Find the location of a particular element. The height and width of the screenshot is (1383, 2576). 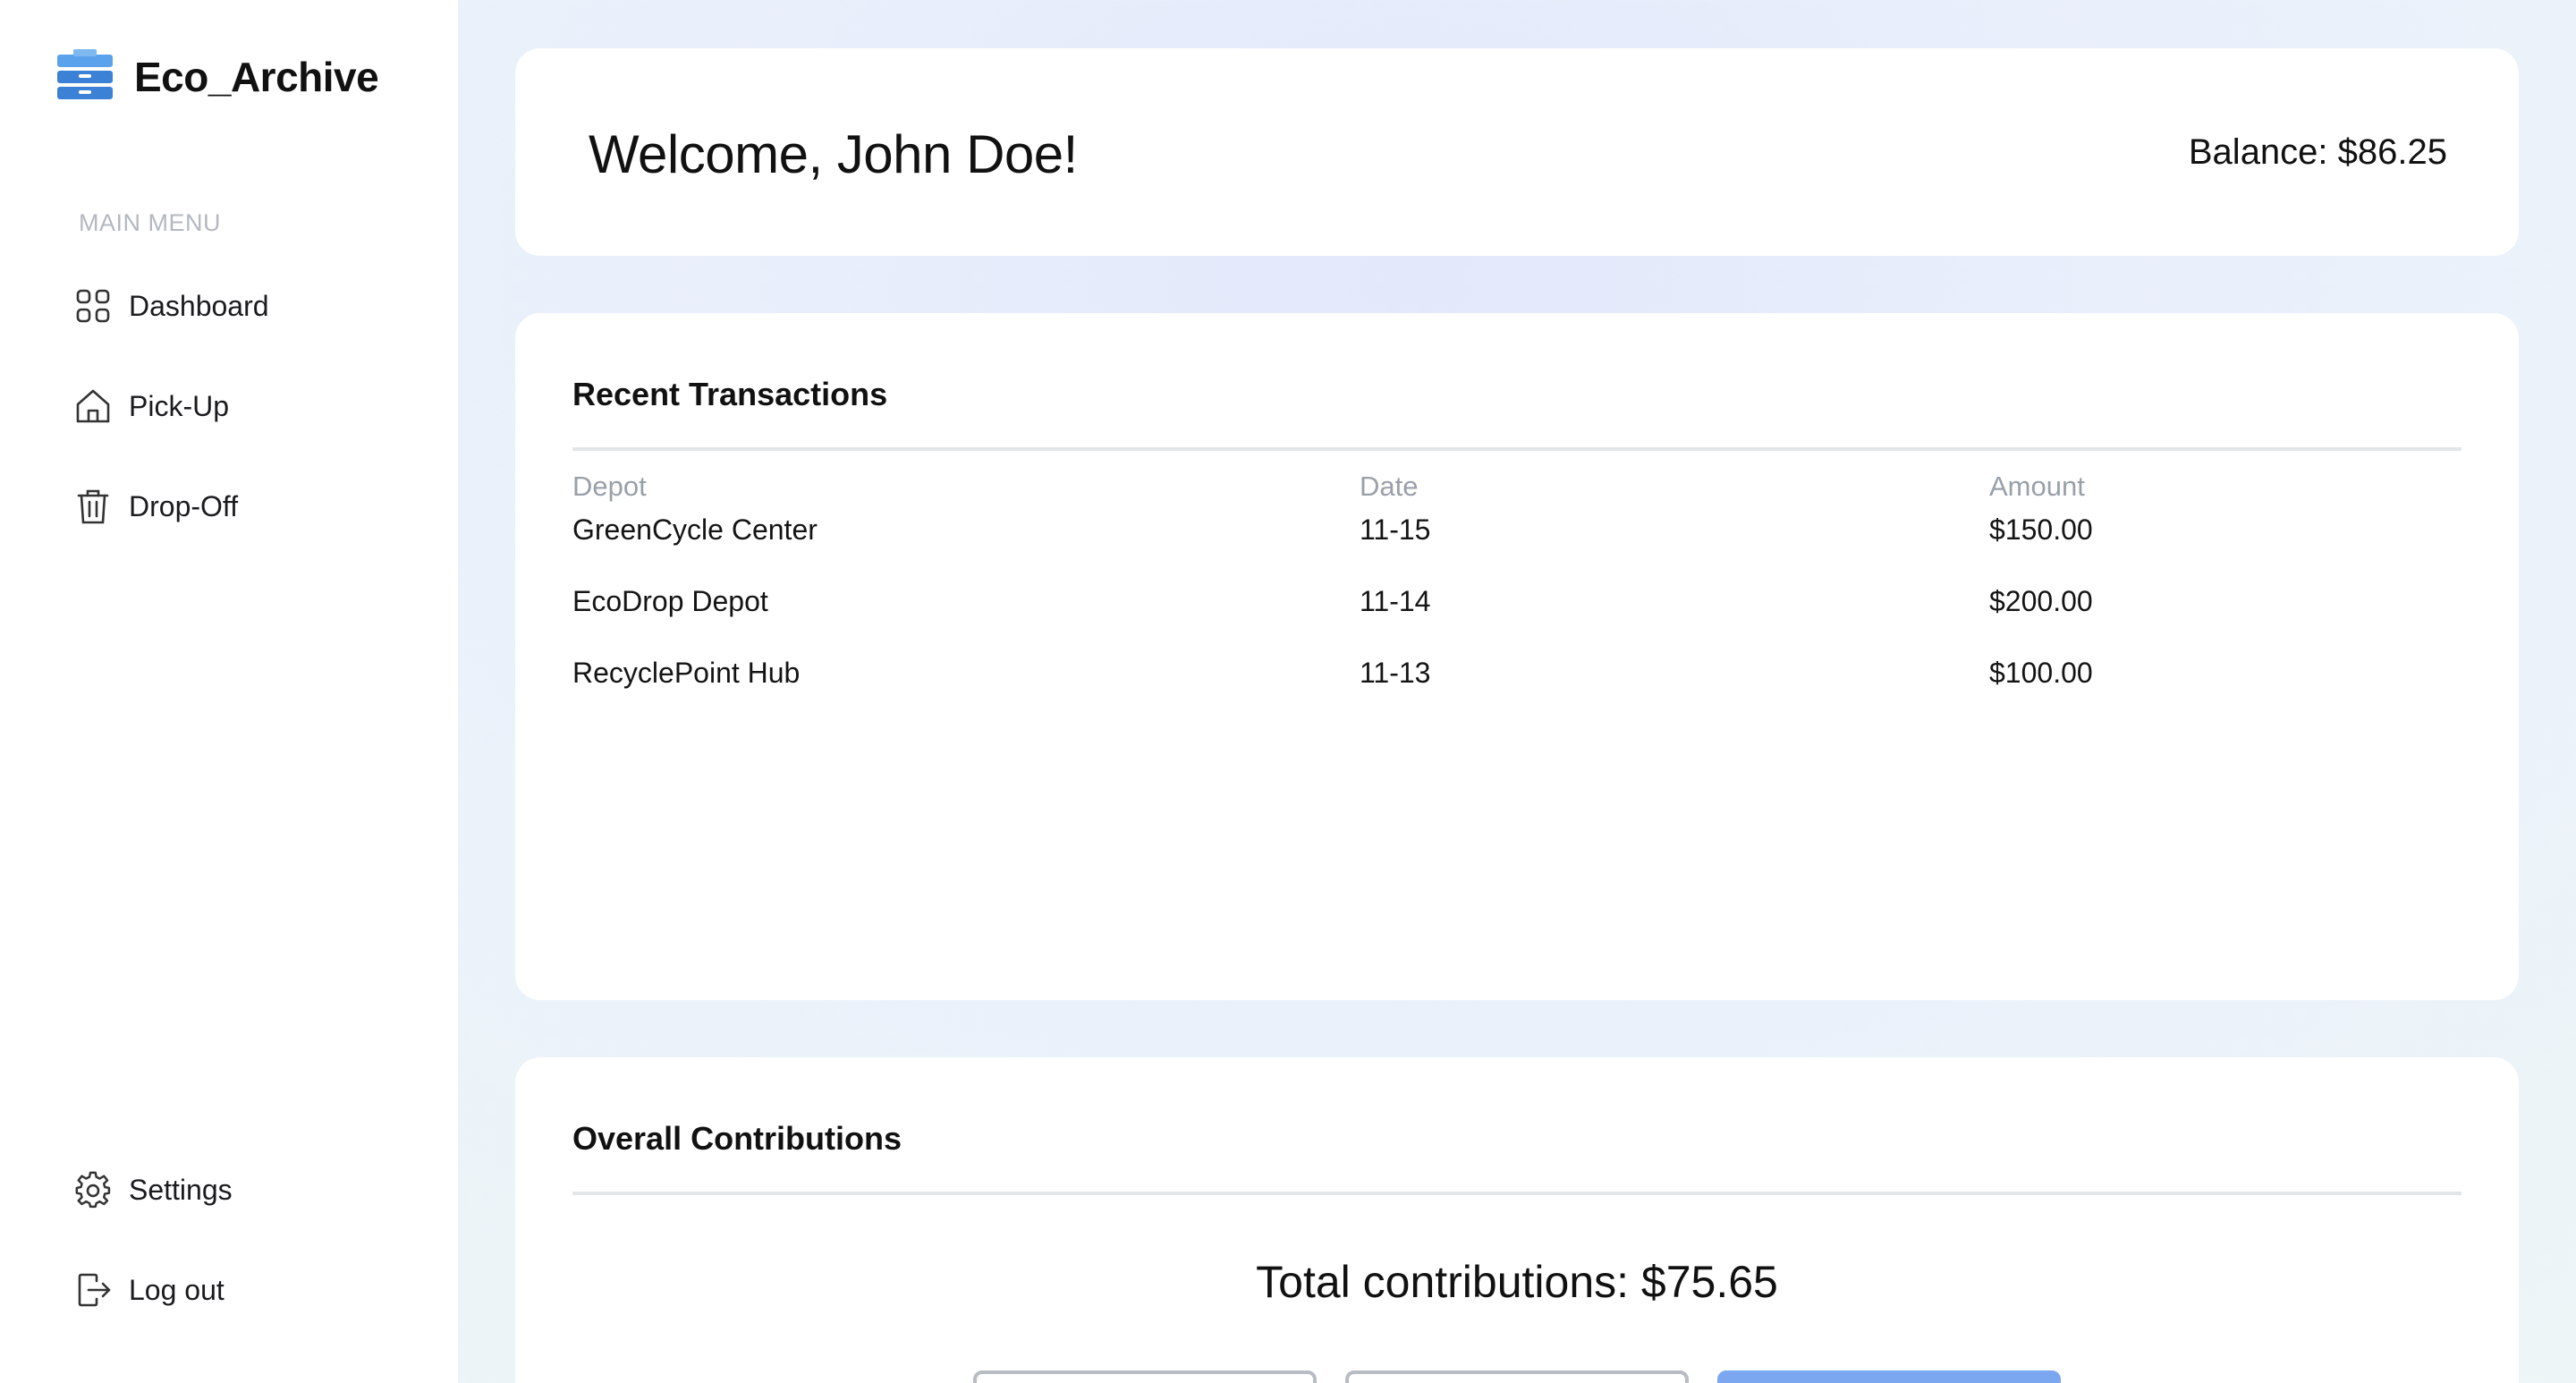

amount-cell: $200.00 is located at coordinates (2041, 601).